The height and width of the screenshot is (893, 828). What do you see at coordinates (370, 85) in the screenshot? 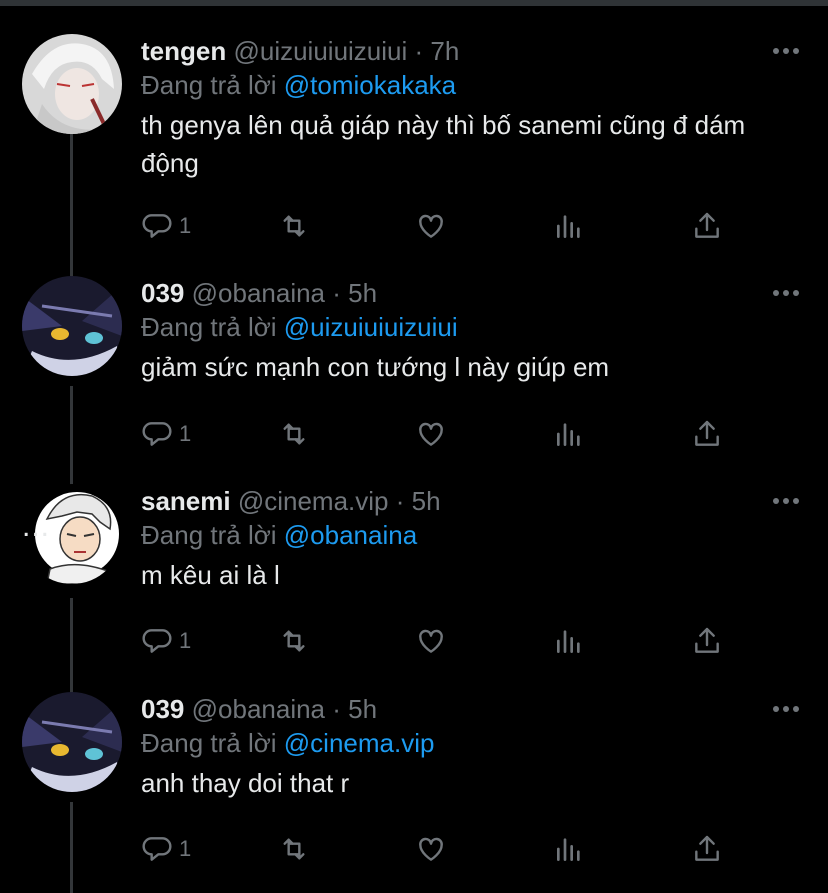
I see `reply-mention-link: @tomiokakaka` at bounding box center [370, 85].